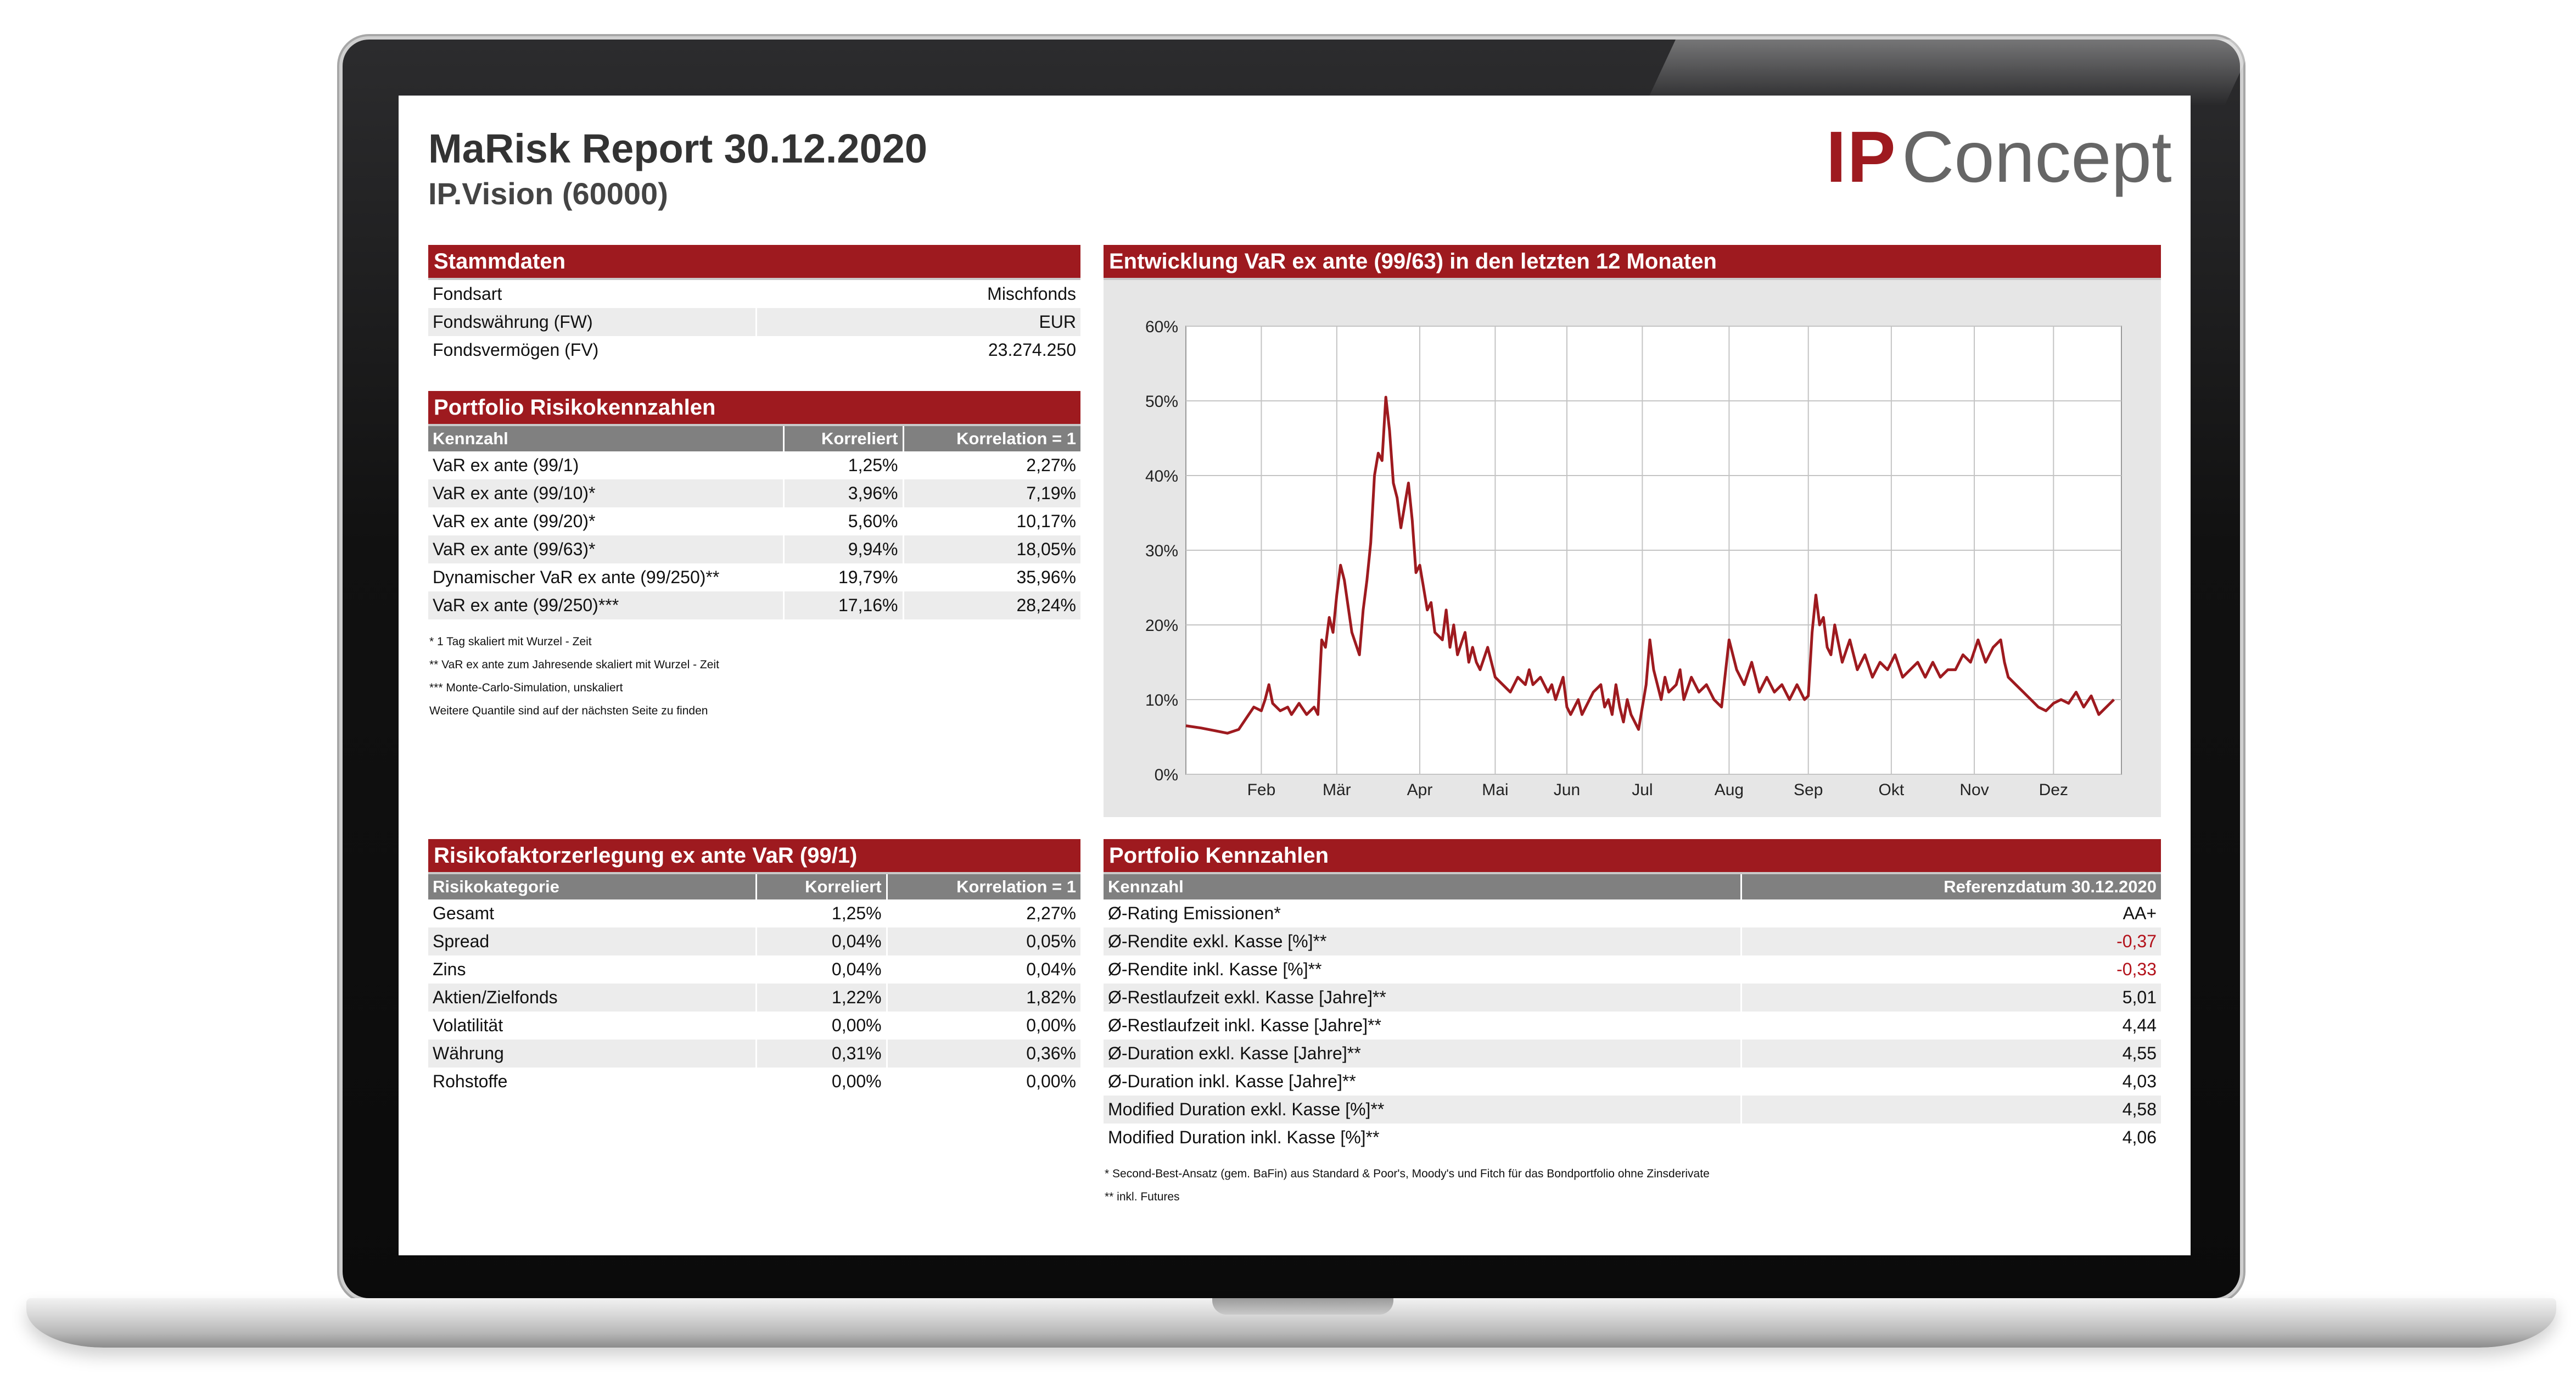 This screenshot has height=1397, width=2576. What do you see at coordinates (1422, 1054) in the screenshot?
I see `row-label: Ø-Duration exkl. Kasse [Jahre]**` at bounding box center [1422, 1054].